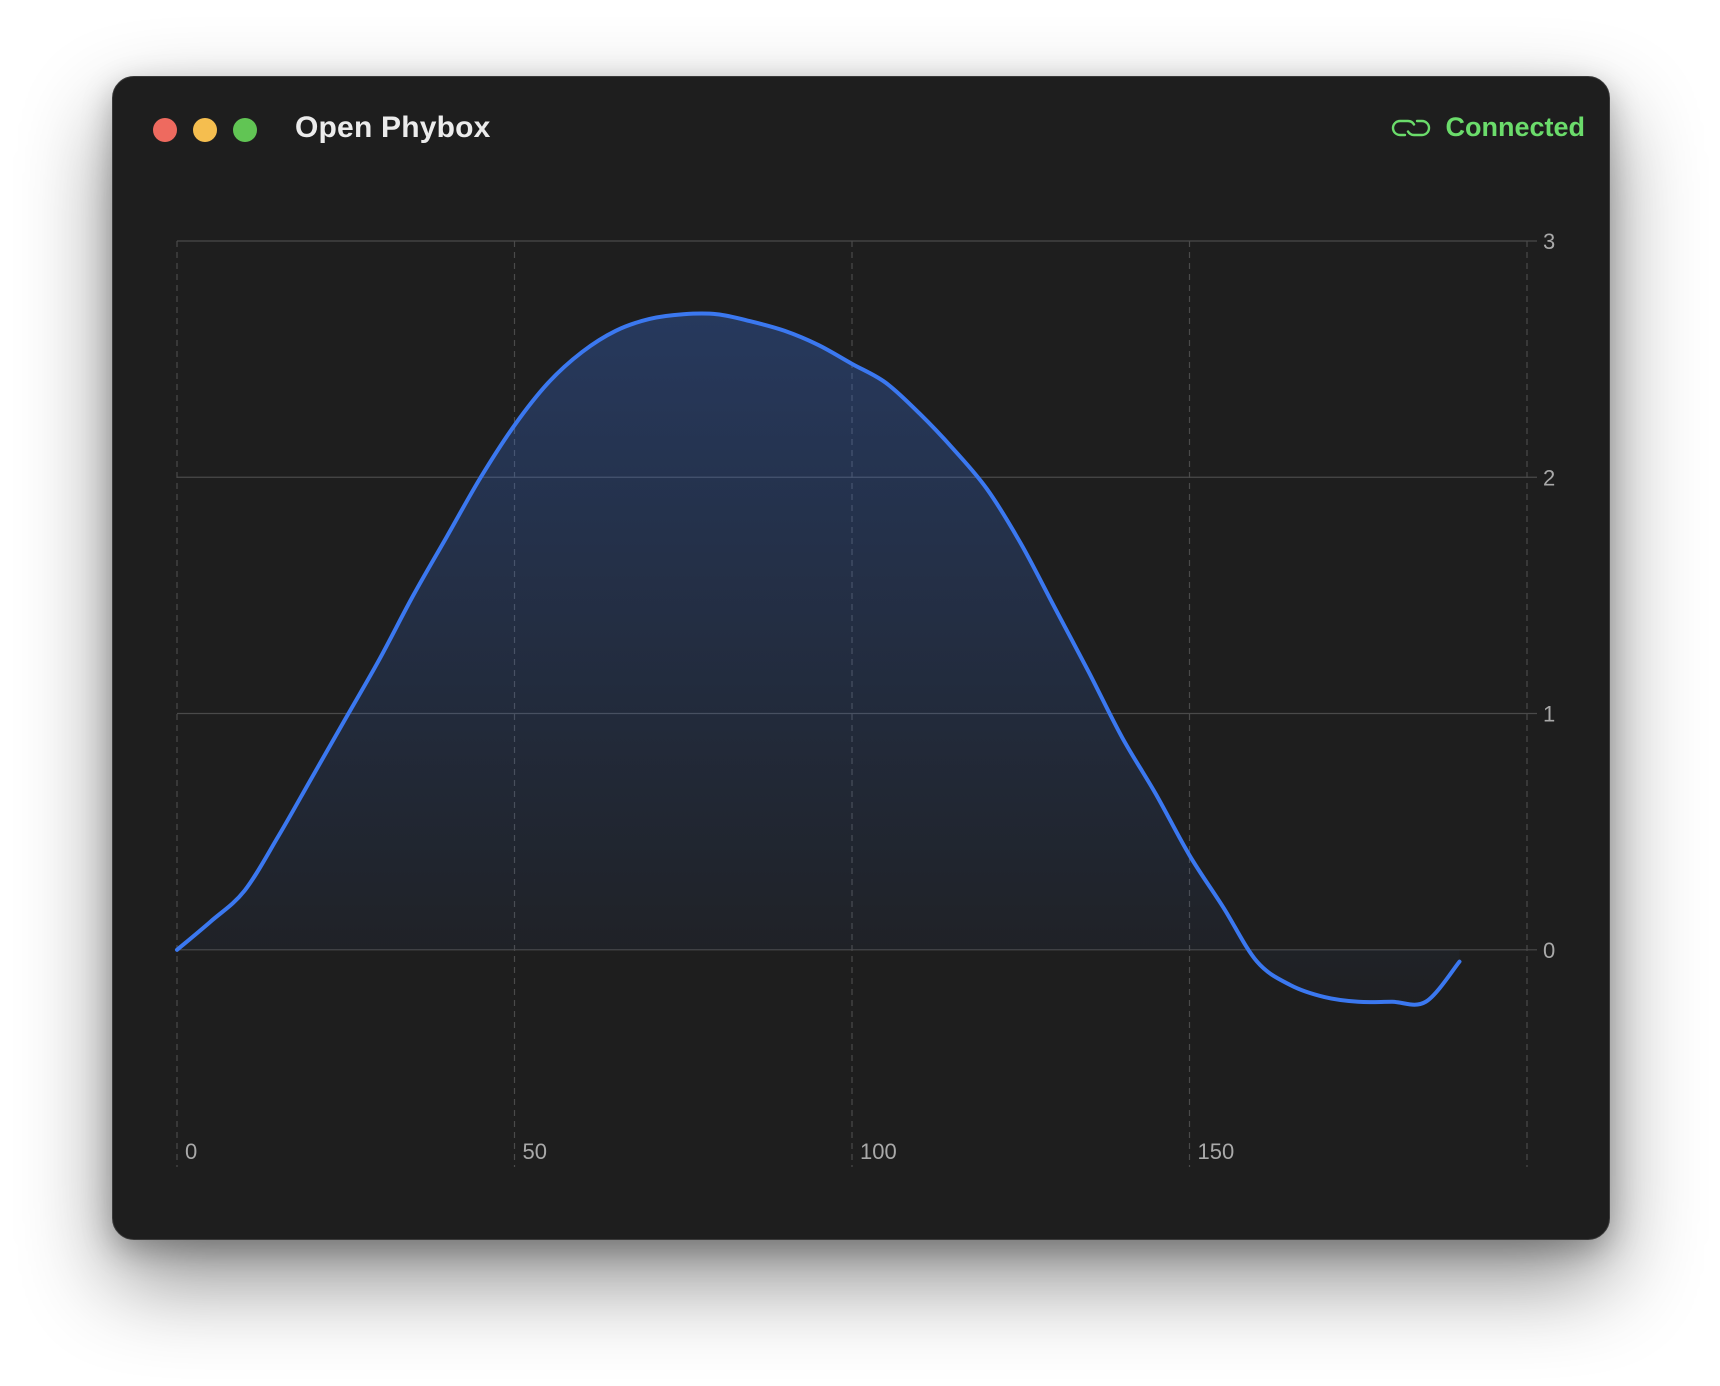  What do you see at coordinates (1549, 950) in the screenshot?
I see `y-tick-label: 0` at bounding box center [1549, 950].